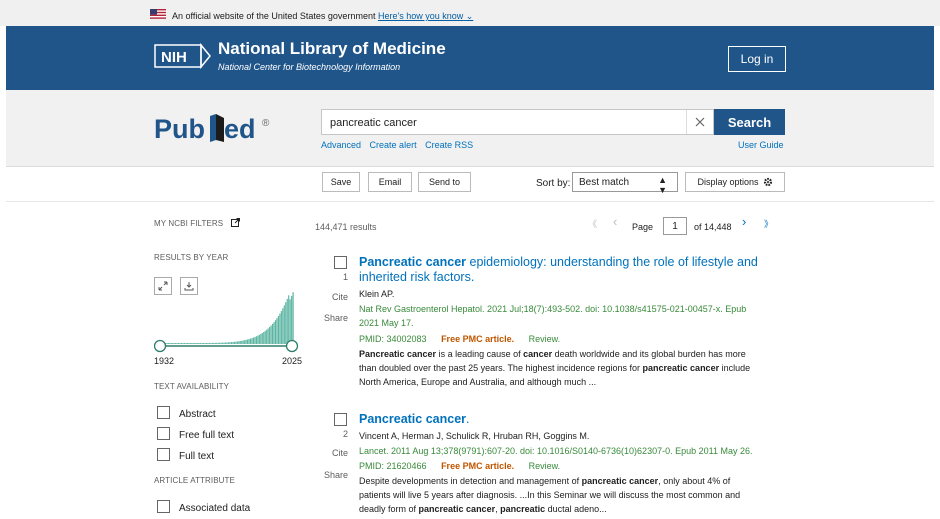  What do you see at coordinates (332, 49) in the screenshot?
I see `nlm-title: National Library of Medicine` at bounding box center [332, 49].